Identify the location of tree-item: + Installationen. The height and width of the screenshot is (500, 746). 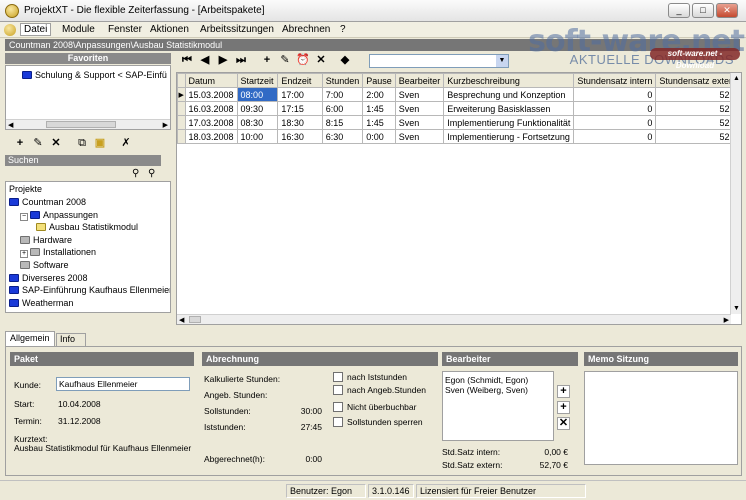
(58, 253).